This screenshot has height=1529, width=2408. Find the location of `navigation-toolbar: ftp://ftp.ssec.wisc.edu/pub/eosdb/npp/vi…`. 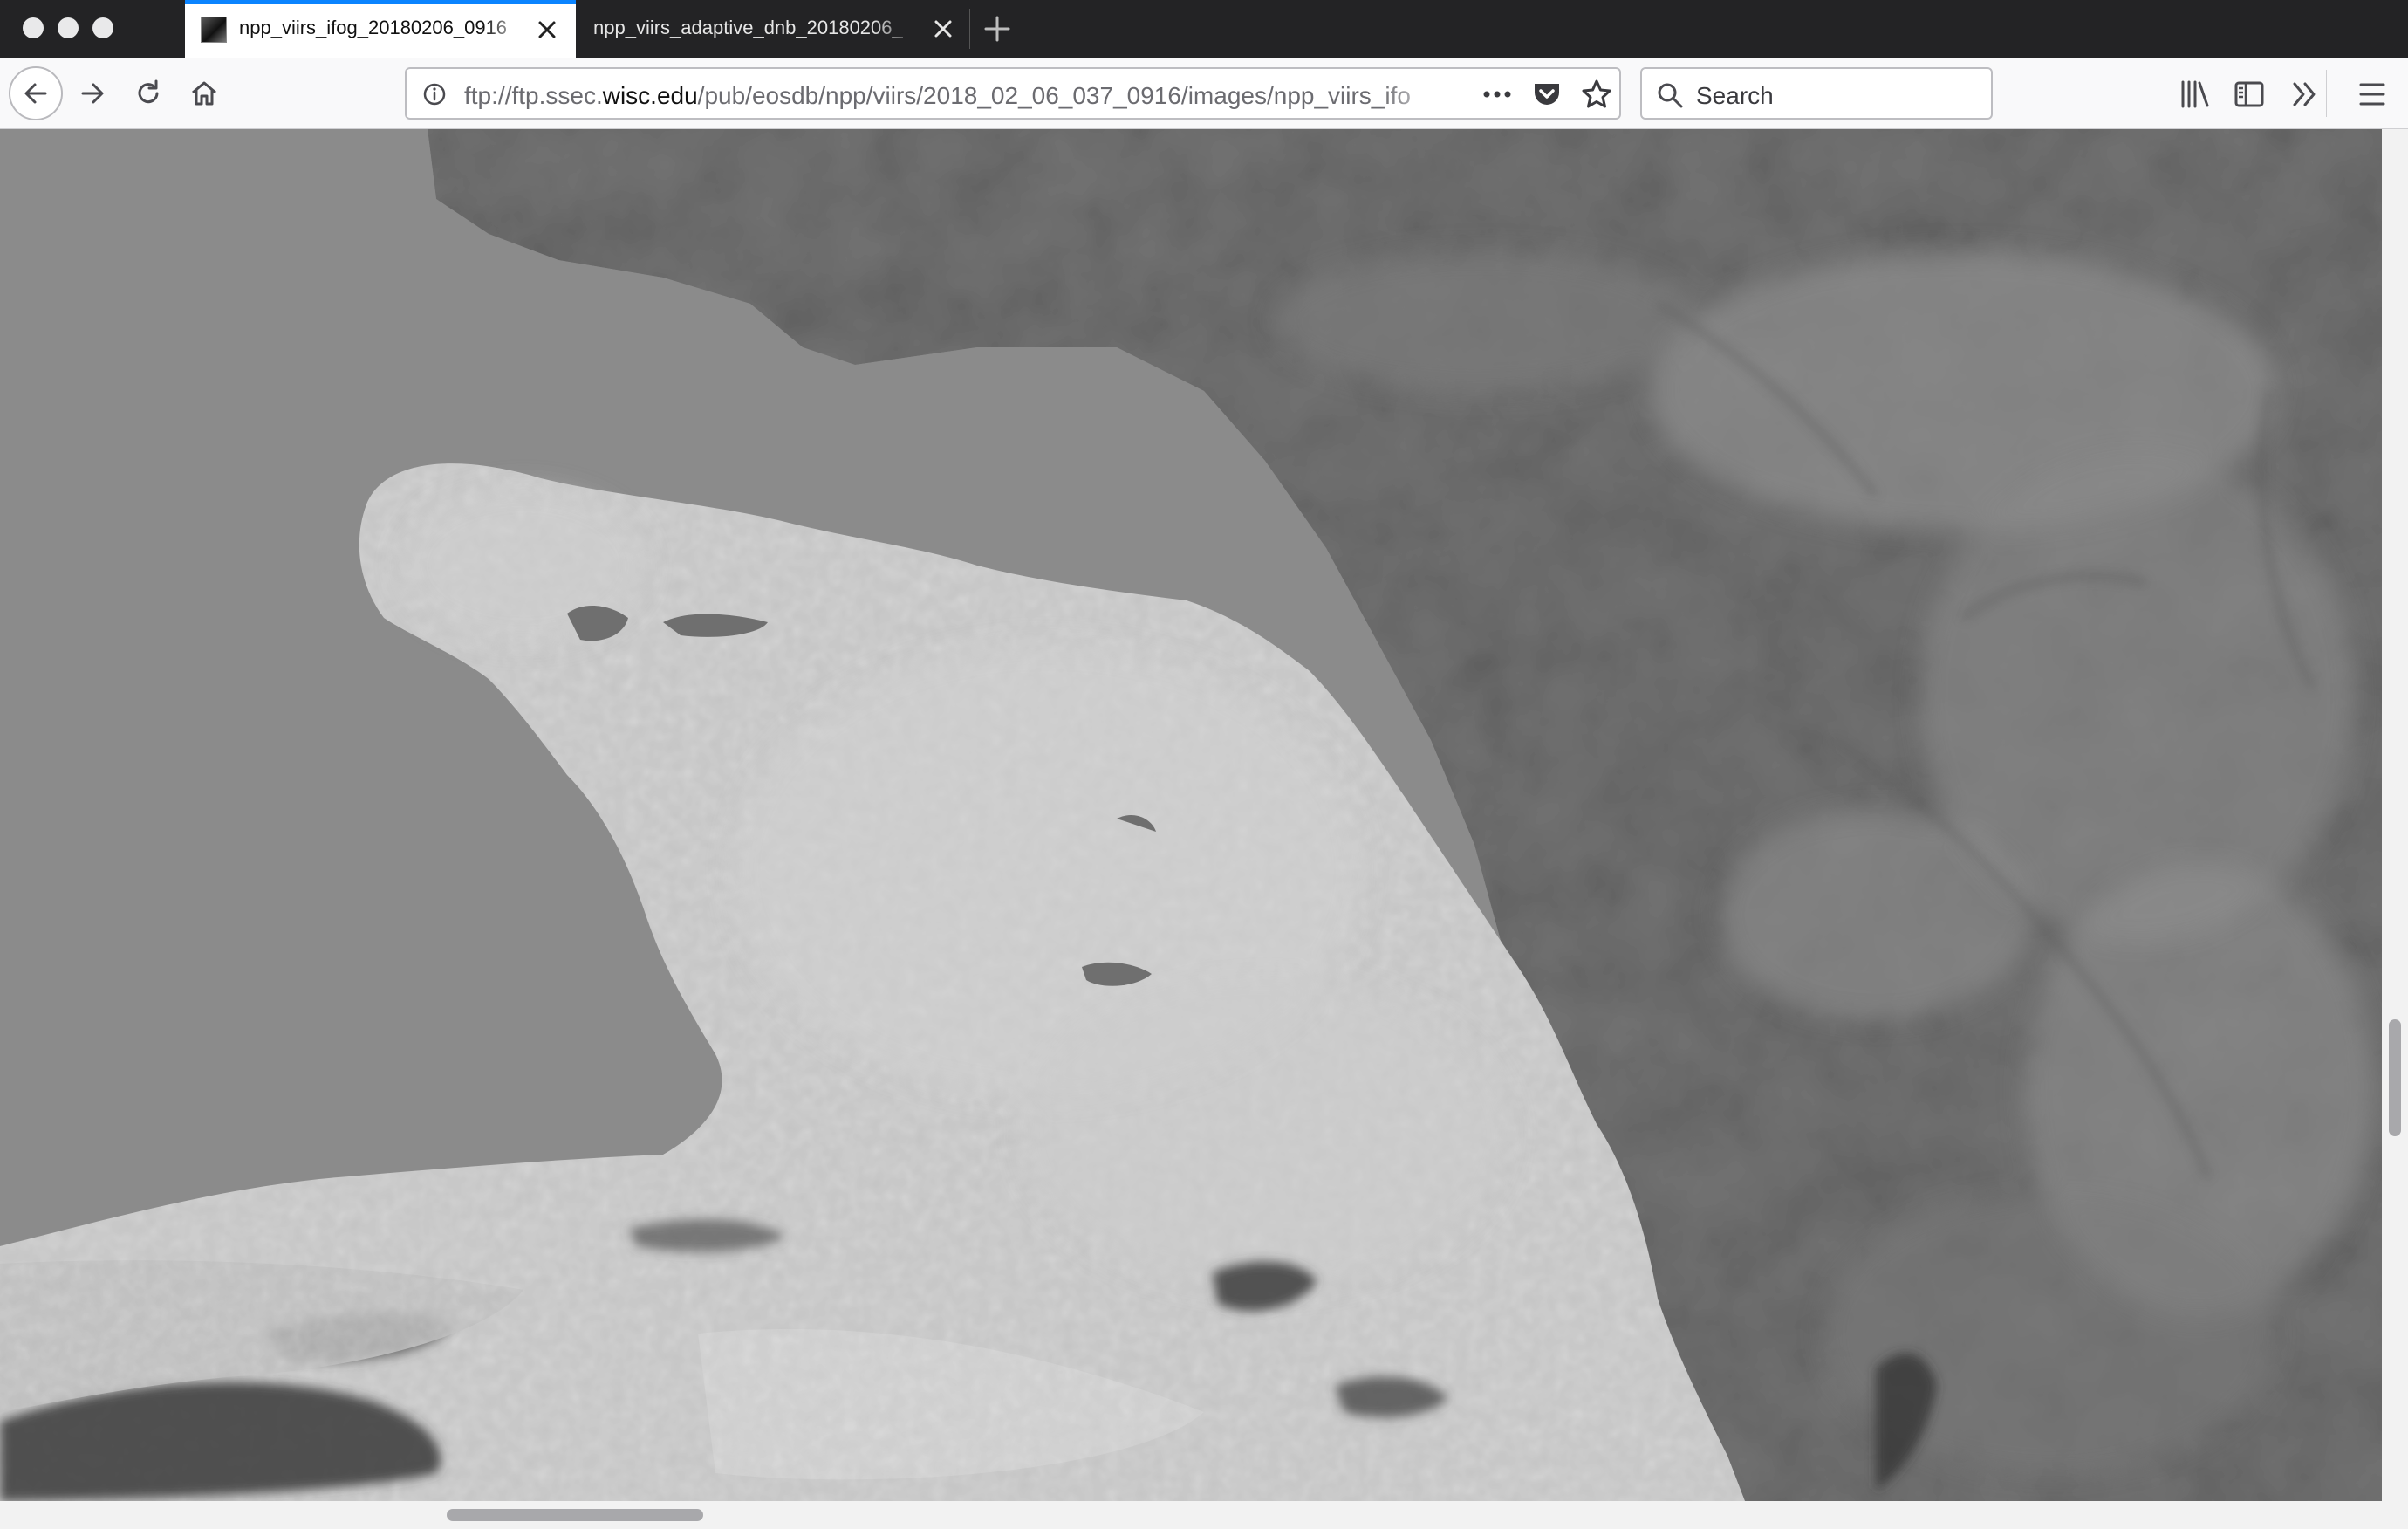

navigation-toolbar: ftp://ftp.ssec.wisc.edu/pub/eosdb/npp/vi… is located at coordinates (1204, 94).